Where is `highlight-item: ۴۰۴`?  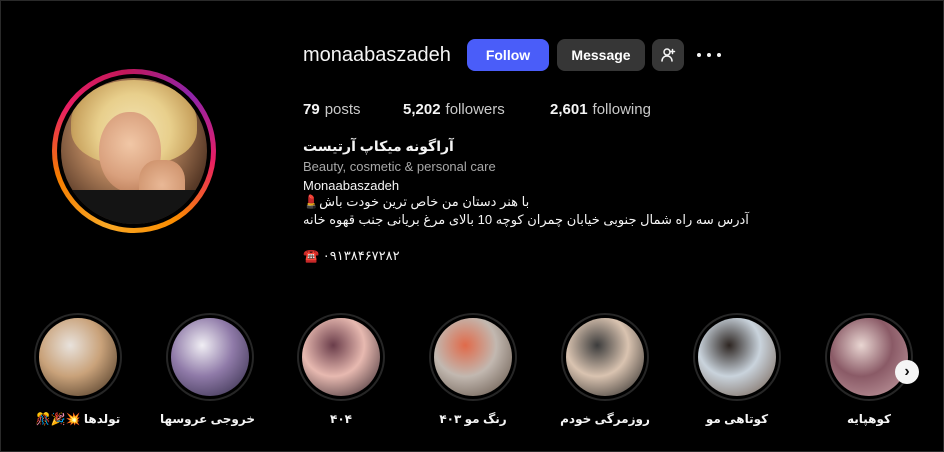 highlight-item: ۴۰۴ is located at coordinates (341, 369).